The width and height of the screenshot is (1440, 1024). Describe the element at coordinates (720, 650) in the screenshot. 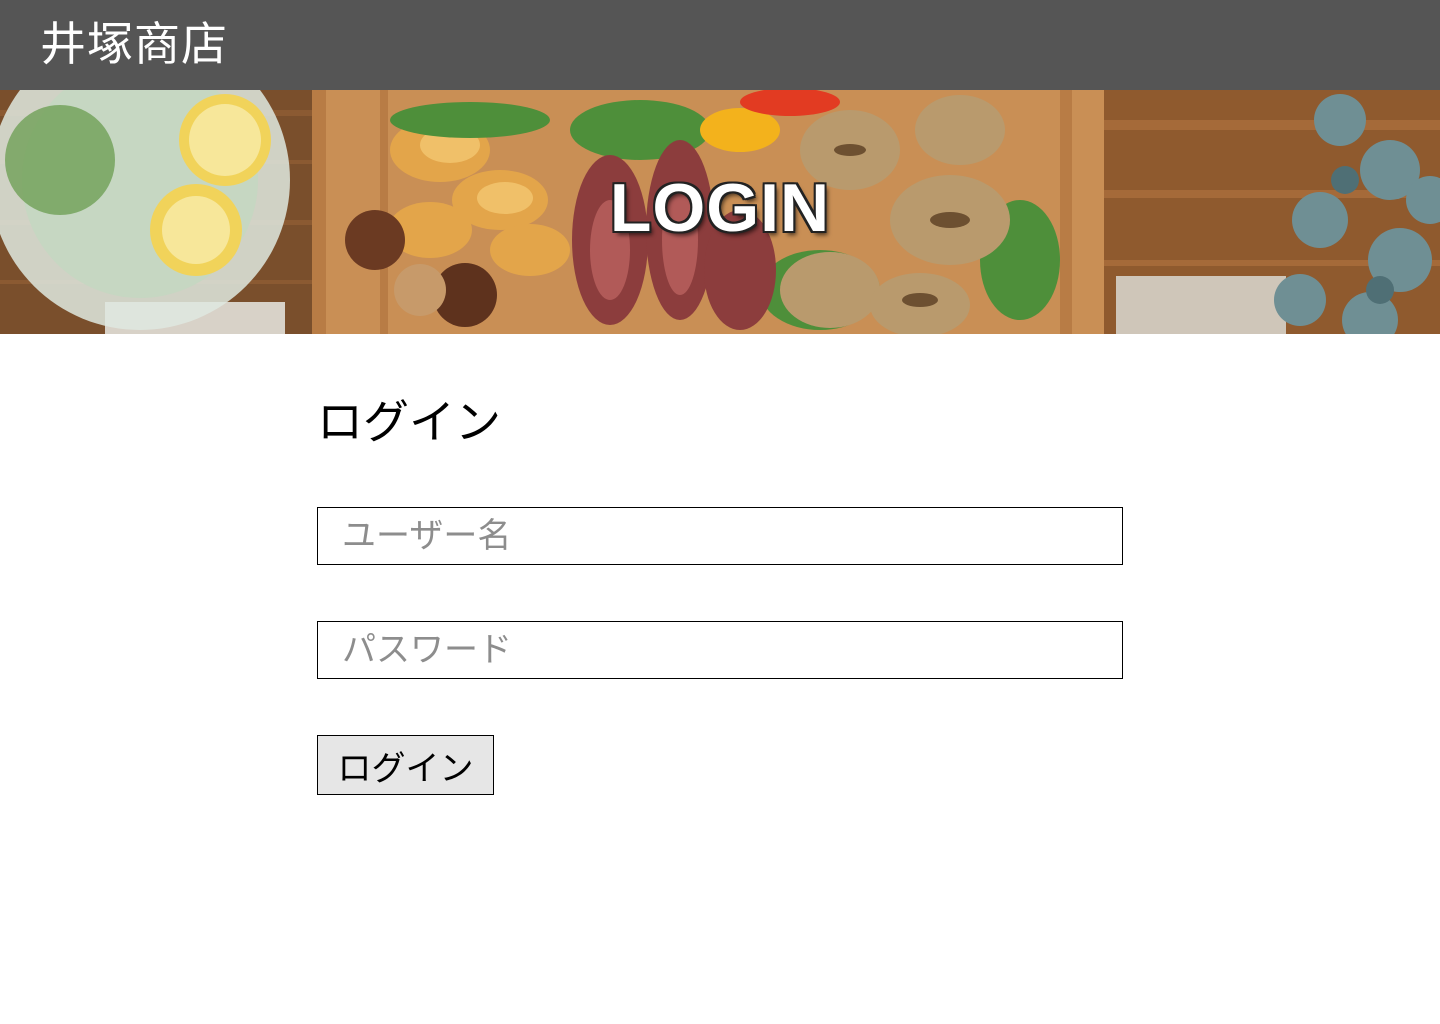

I see `password-input` at that location.